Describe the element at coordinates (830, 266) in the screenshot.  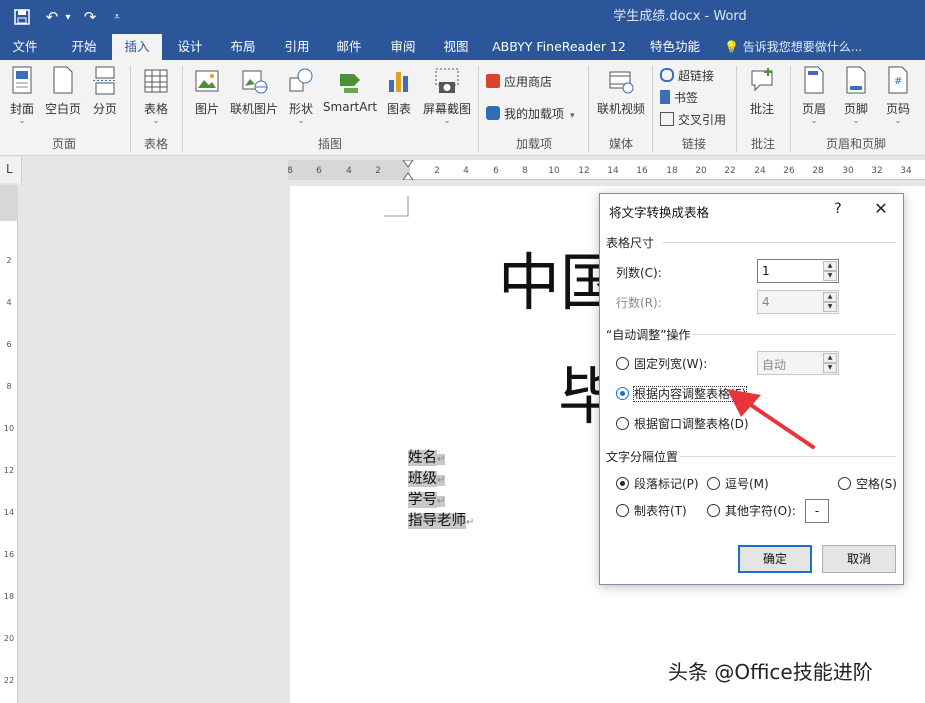
I see `spin-up-icon: ▲` at that location.